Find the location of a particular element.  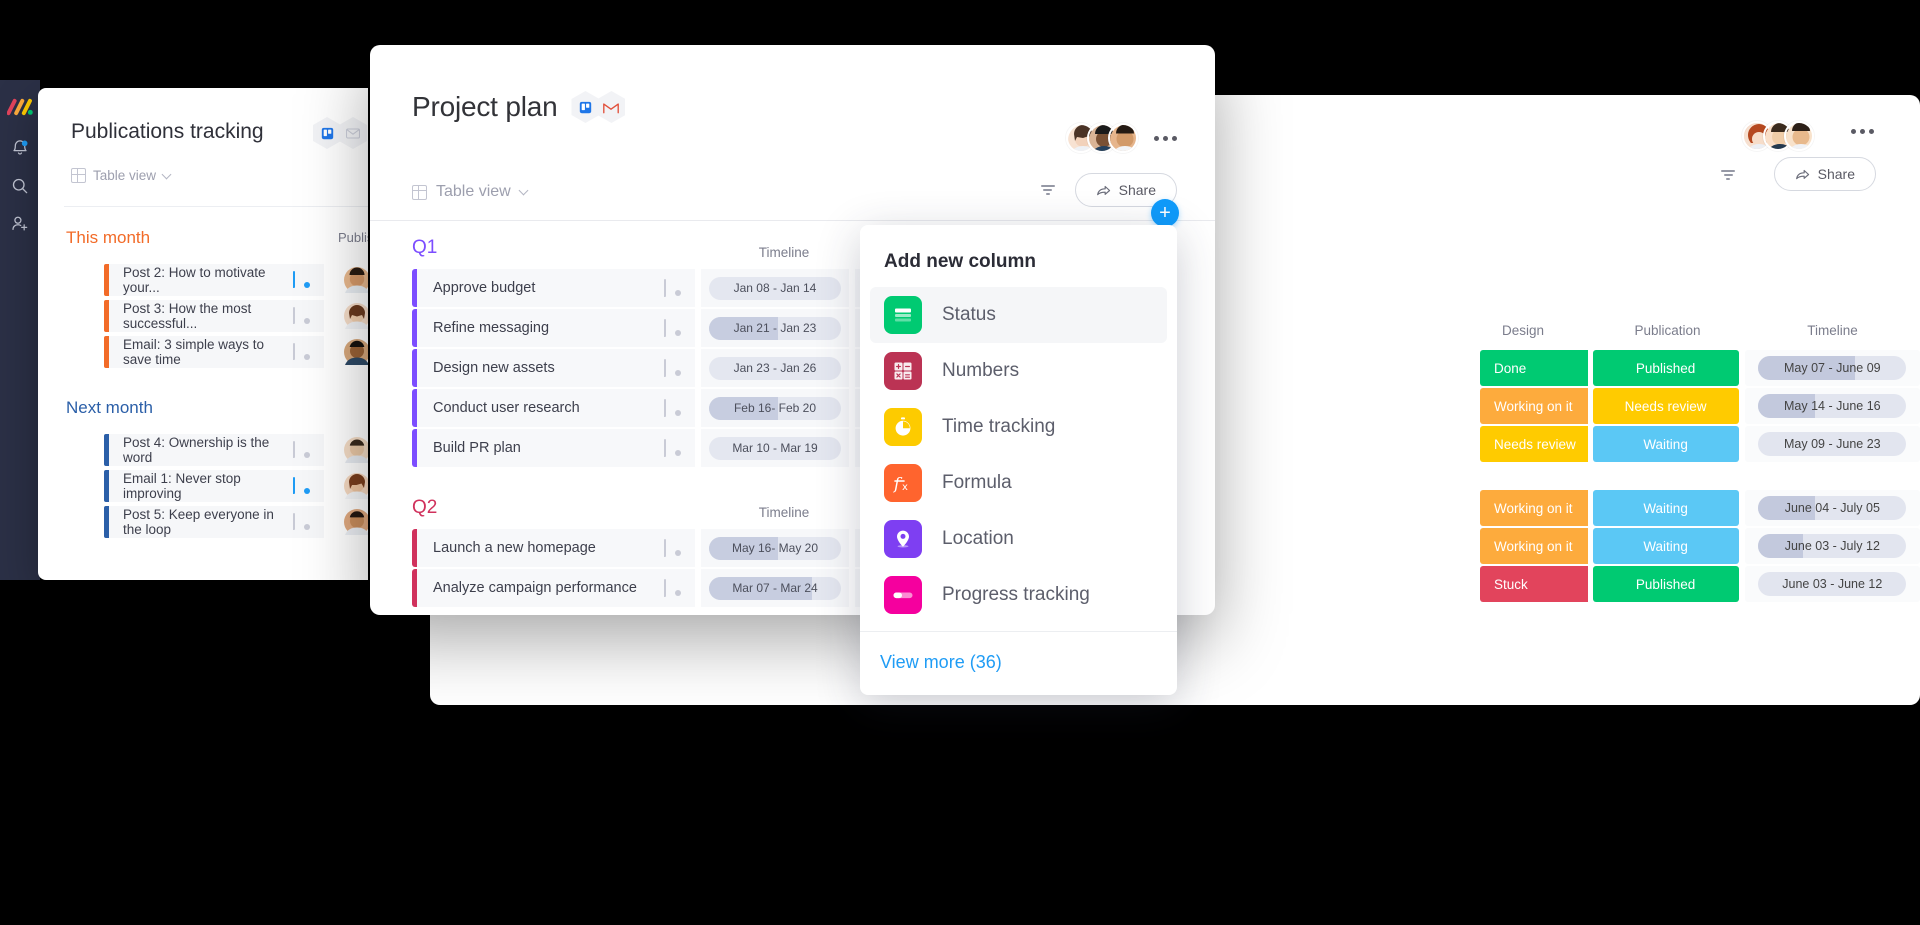

publication-status-badge: Needs review is located at coordinates (1665, 406).